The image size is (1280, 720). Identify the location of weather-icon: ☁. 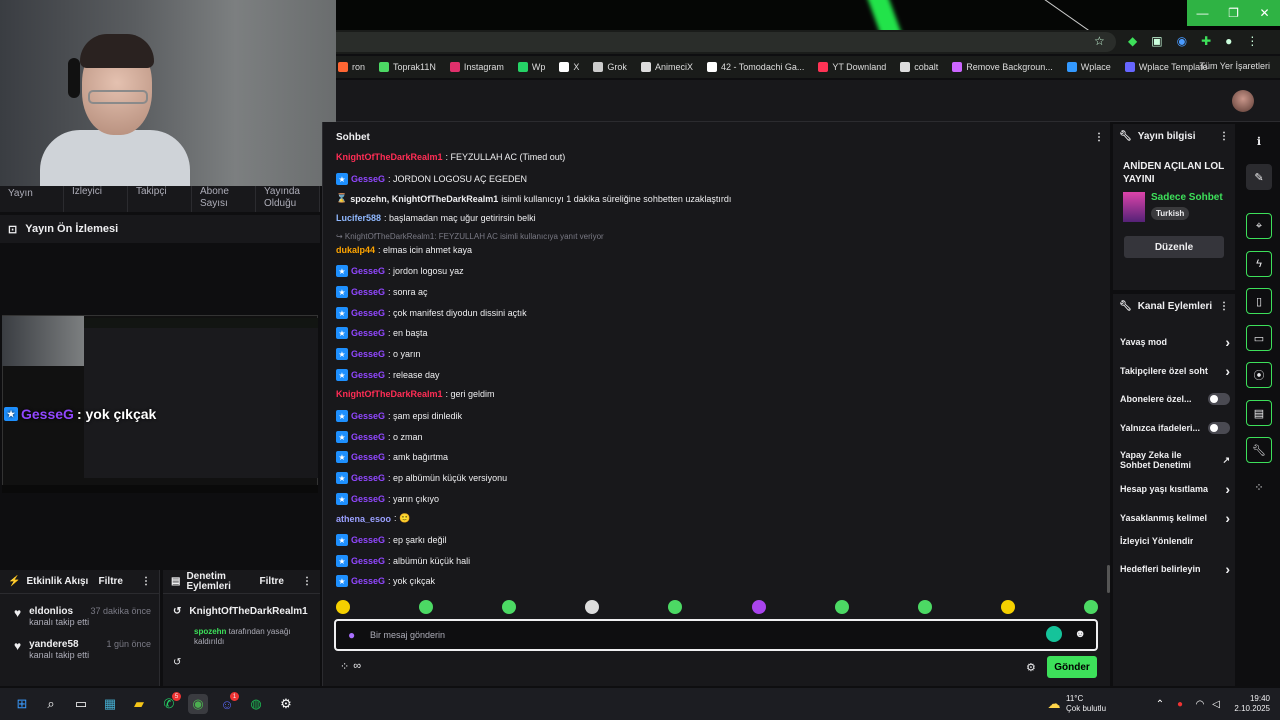
(1054, 704).